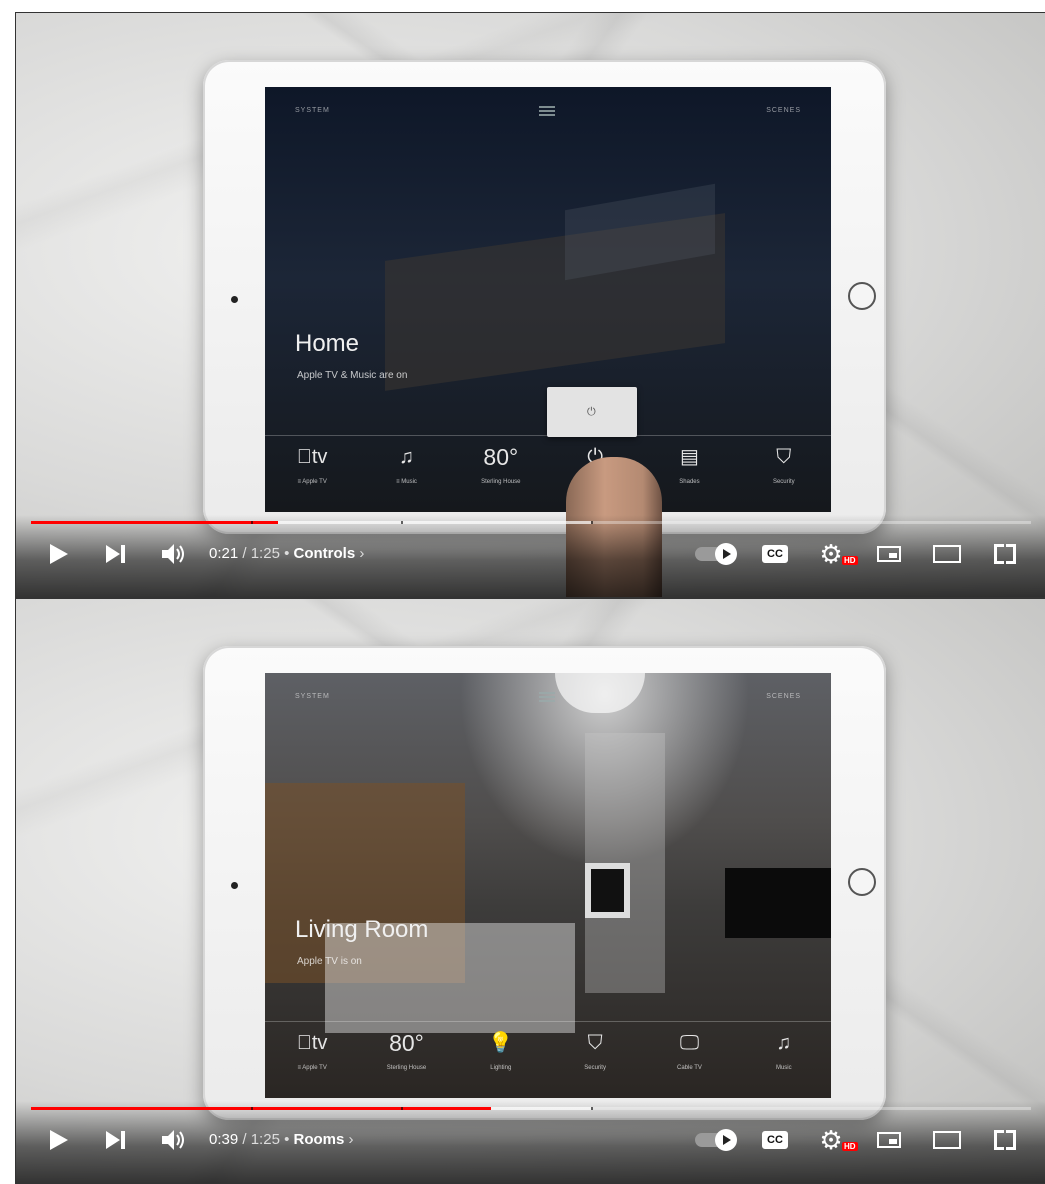  Describe the element at coordinates (352, 375) in the screenshot. I see `room-status: Apple TV & Music are on` at that location.